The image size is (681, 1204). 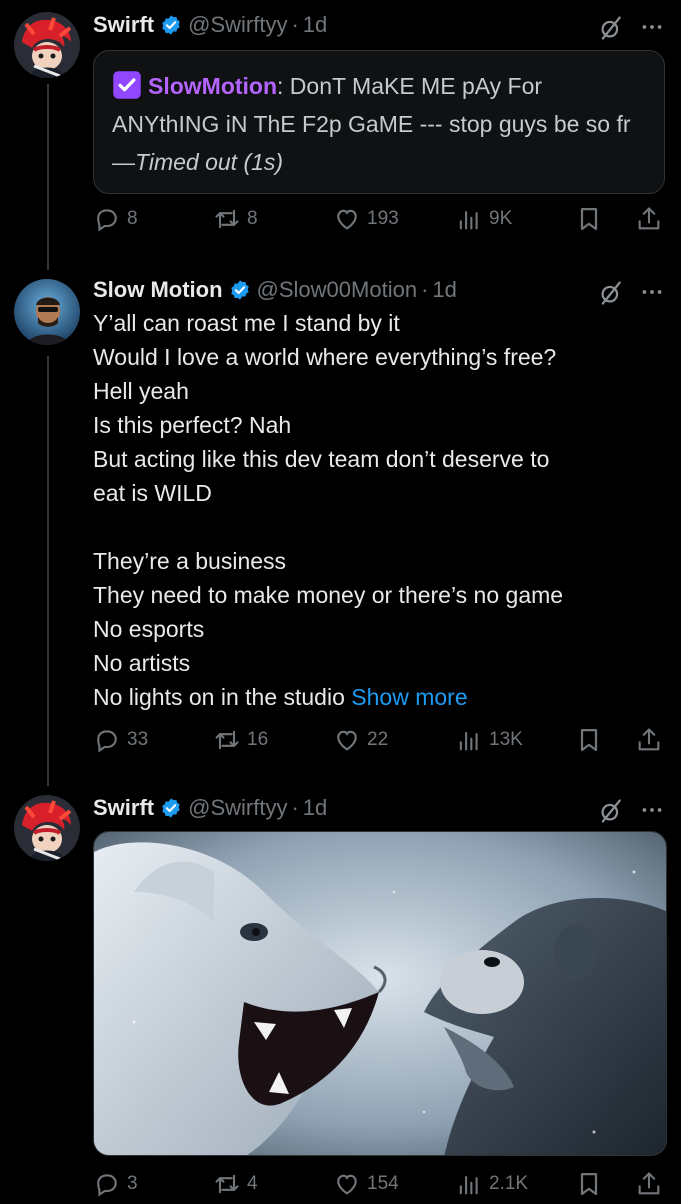 I want to click on reply-count: 3, so click(x=132, y=1183).